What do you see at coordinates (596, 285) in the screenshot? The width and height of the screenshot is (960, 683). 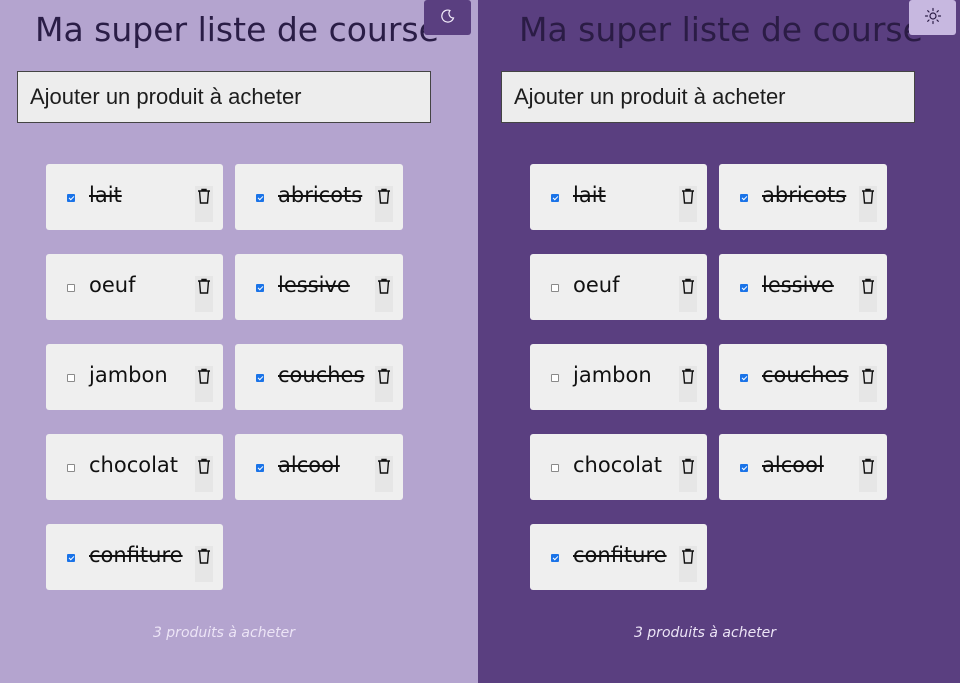 I see `product-label: oeuf` at bounding box center [596, 285].